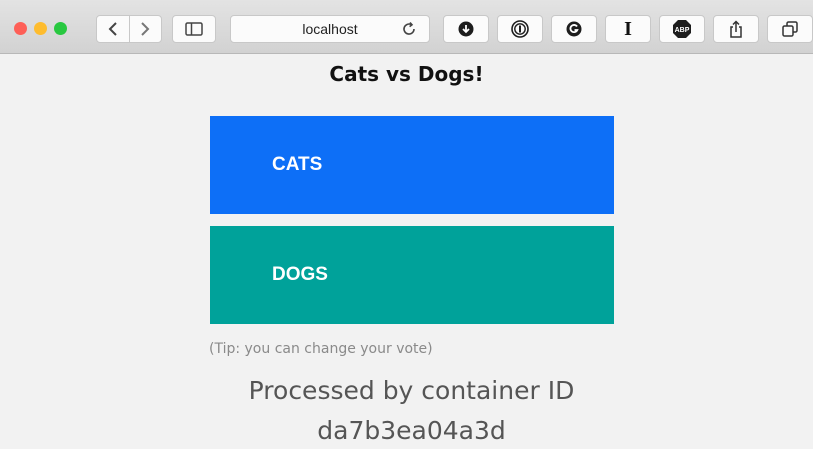 The width and height of the screenshot is (813, 449). I want to click on download-icon, so click(466, 29).